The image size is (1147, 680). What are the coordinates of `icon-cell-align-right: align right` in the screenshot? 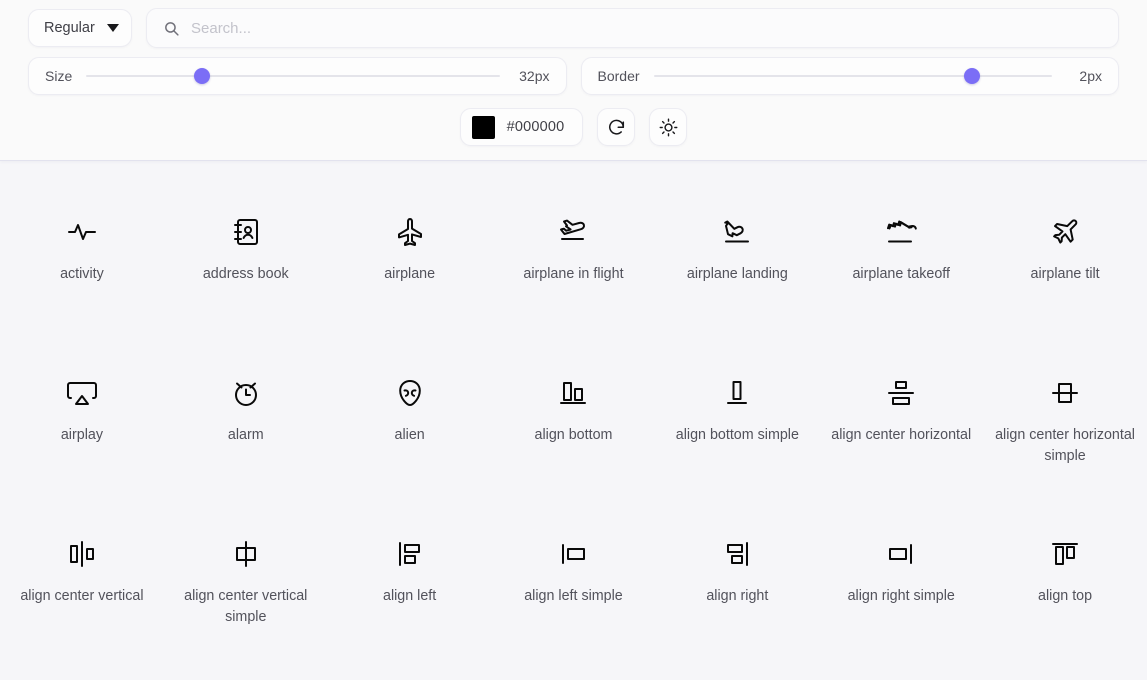 It's located at (737, 599).